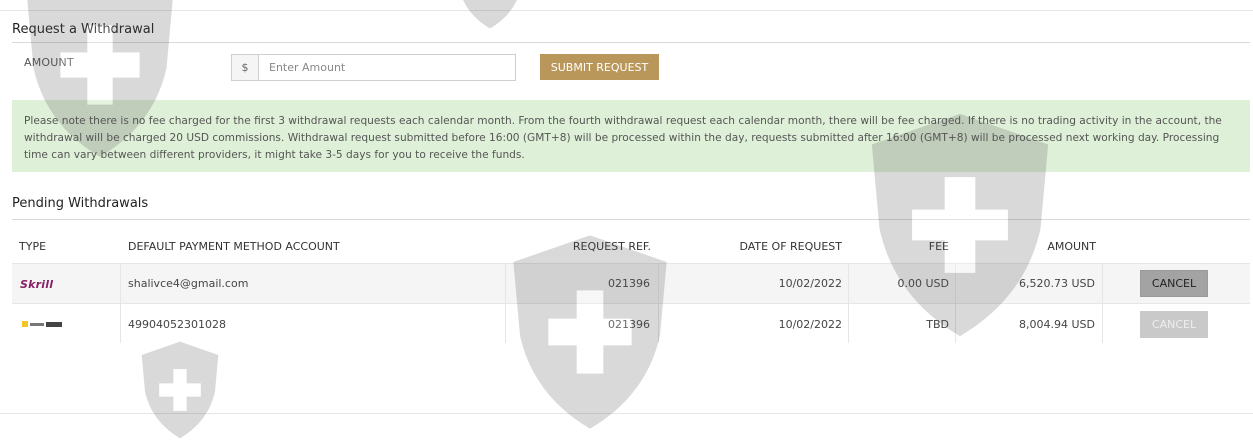 The width and height of the screenshot is (1253, 440). I want to click on pending-title-divider, so click(631, 219).